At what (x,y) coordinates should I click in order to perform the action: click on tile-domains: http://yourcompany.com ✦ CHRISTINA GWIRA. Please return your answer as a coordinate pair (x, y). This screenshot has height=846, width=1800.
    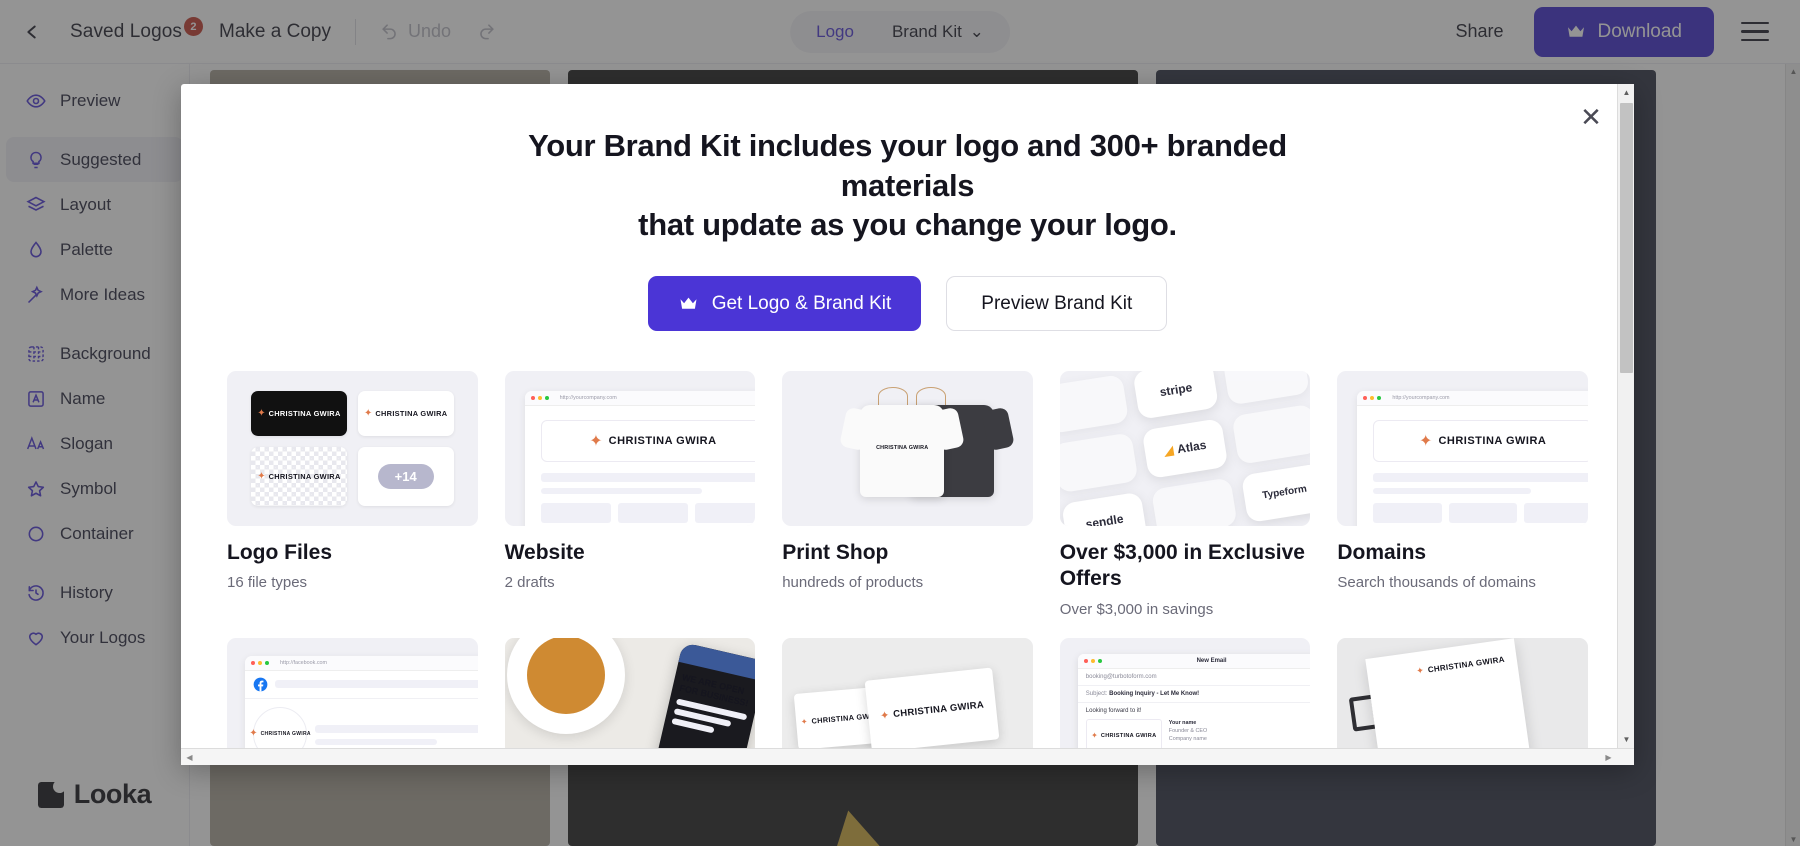
    Looking at the image, I should click on (1462, 495).